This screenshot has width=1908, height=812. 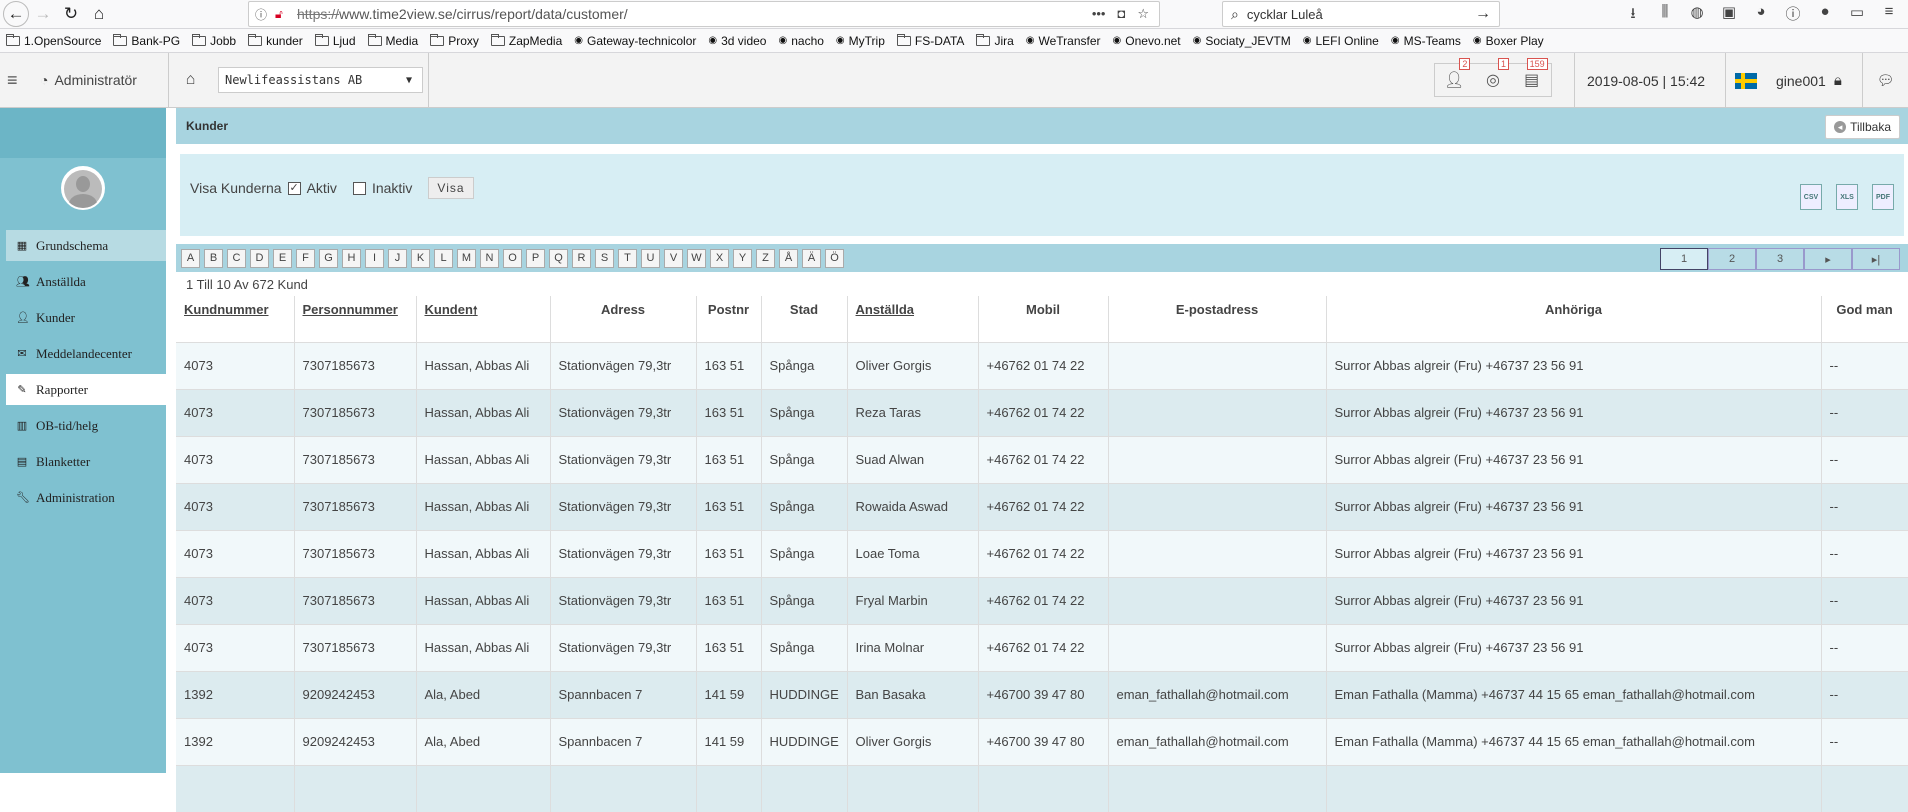 I want to click on bookmark-item: ◉ Boxer Play, so click(x=1508, y=41).